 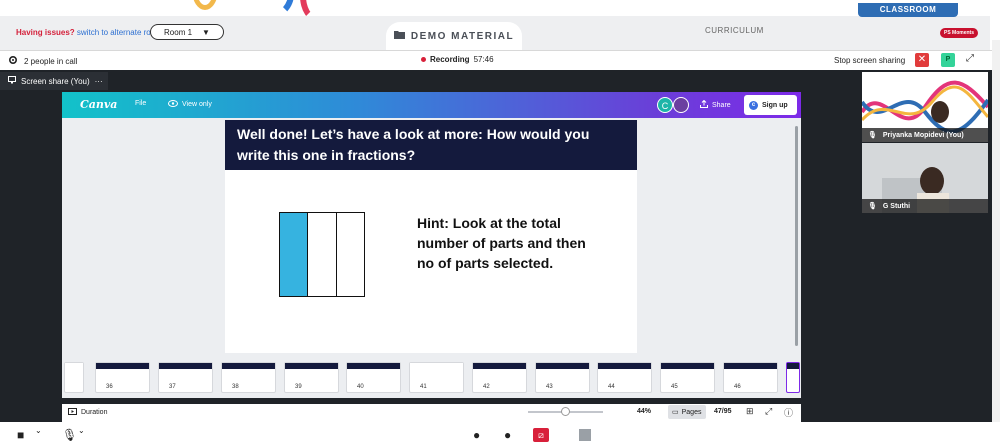 What do you see at coordinates (896, 206) in the screenshot?
I see `participant-name: G Stuthi` at bounding box center [896, 206].